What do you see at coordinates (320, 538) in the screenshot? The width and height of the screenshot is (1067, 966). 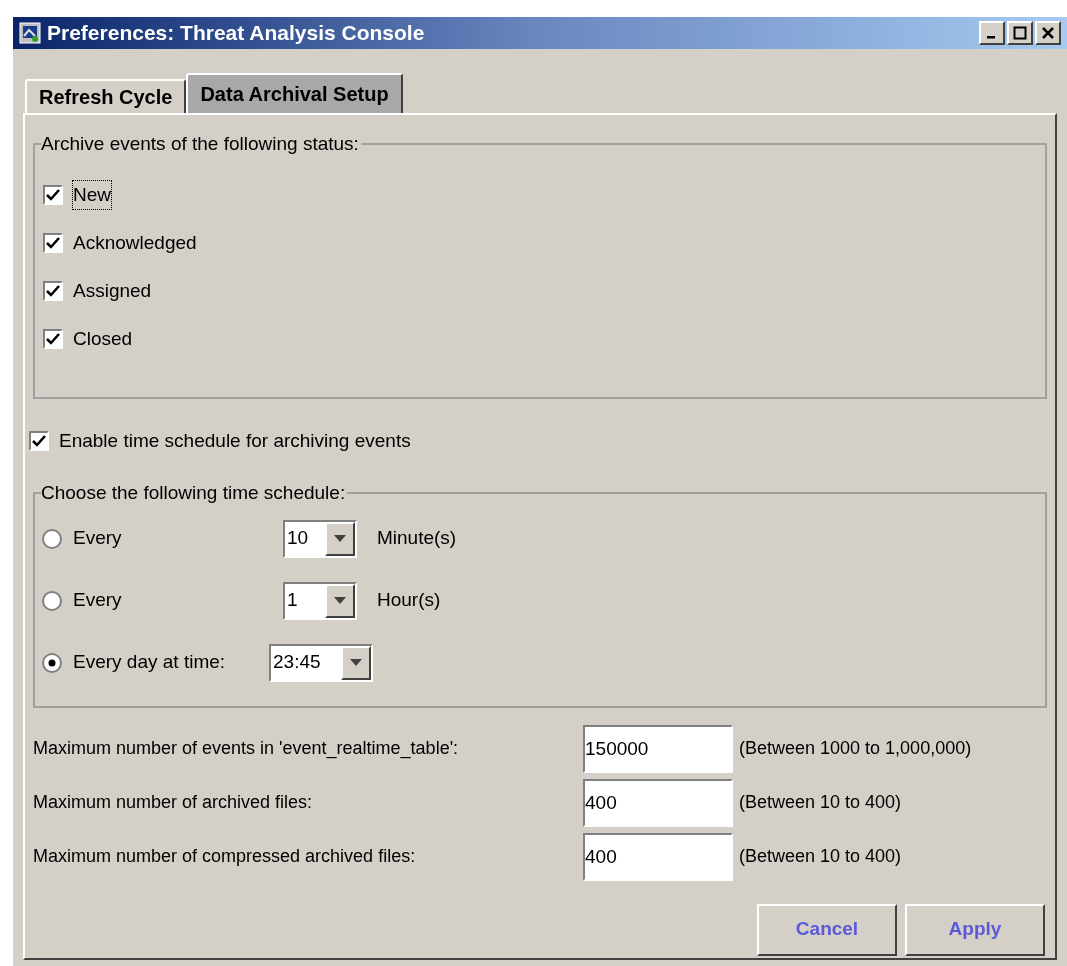 I see `dropdown: 10` at bounding box center [320, 538].